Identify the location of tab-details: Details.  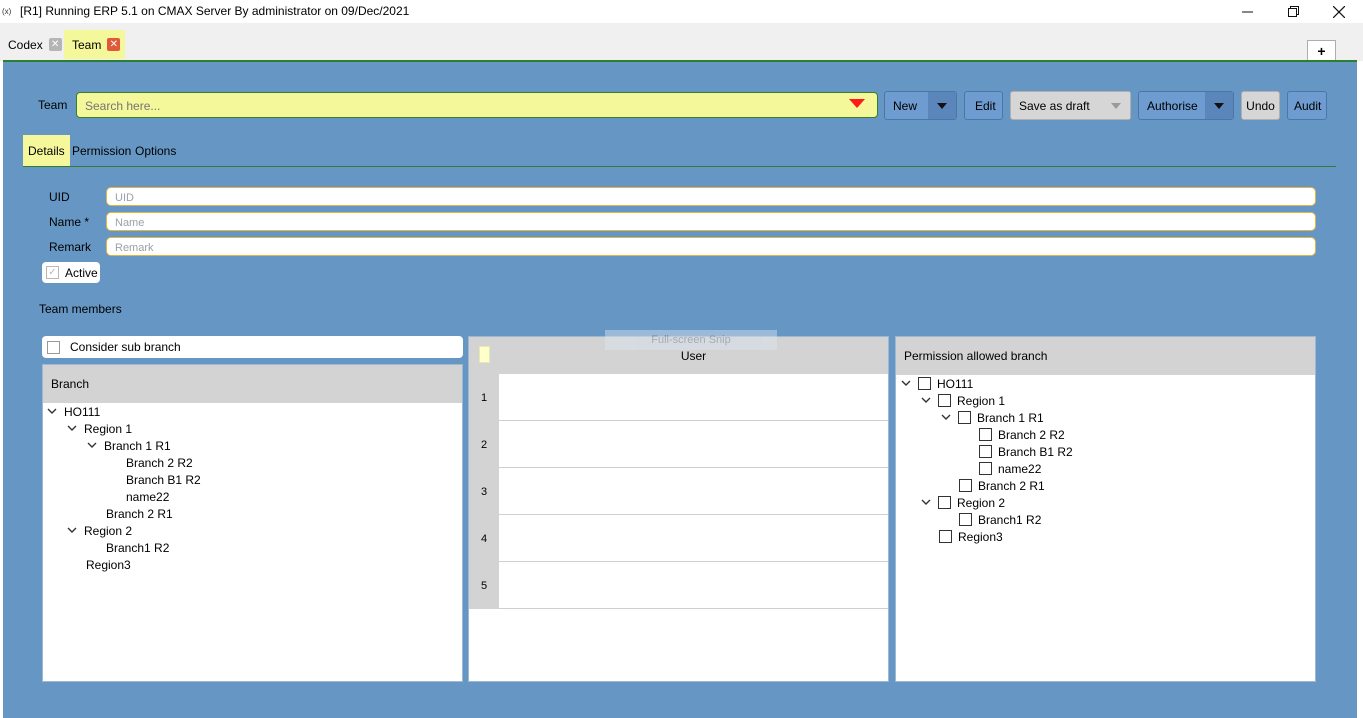
(46, 151).